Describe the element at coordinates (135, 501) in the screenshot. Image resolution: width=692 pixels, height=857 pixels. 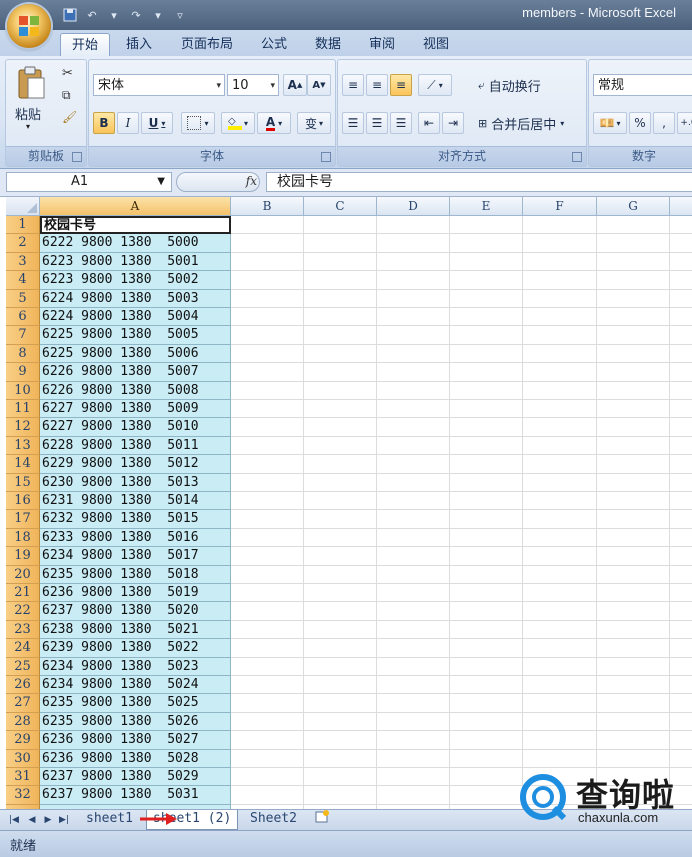
I see `cell-a: 6231 9800 1380 5014` at that location.